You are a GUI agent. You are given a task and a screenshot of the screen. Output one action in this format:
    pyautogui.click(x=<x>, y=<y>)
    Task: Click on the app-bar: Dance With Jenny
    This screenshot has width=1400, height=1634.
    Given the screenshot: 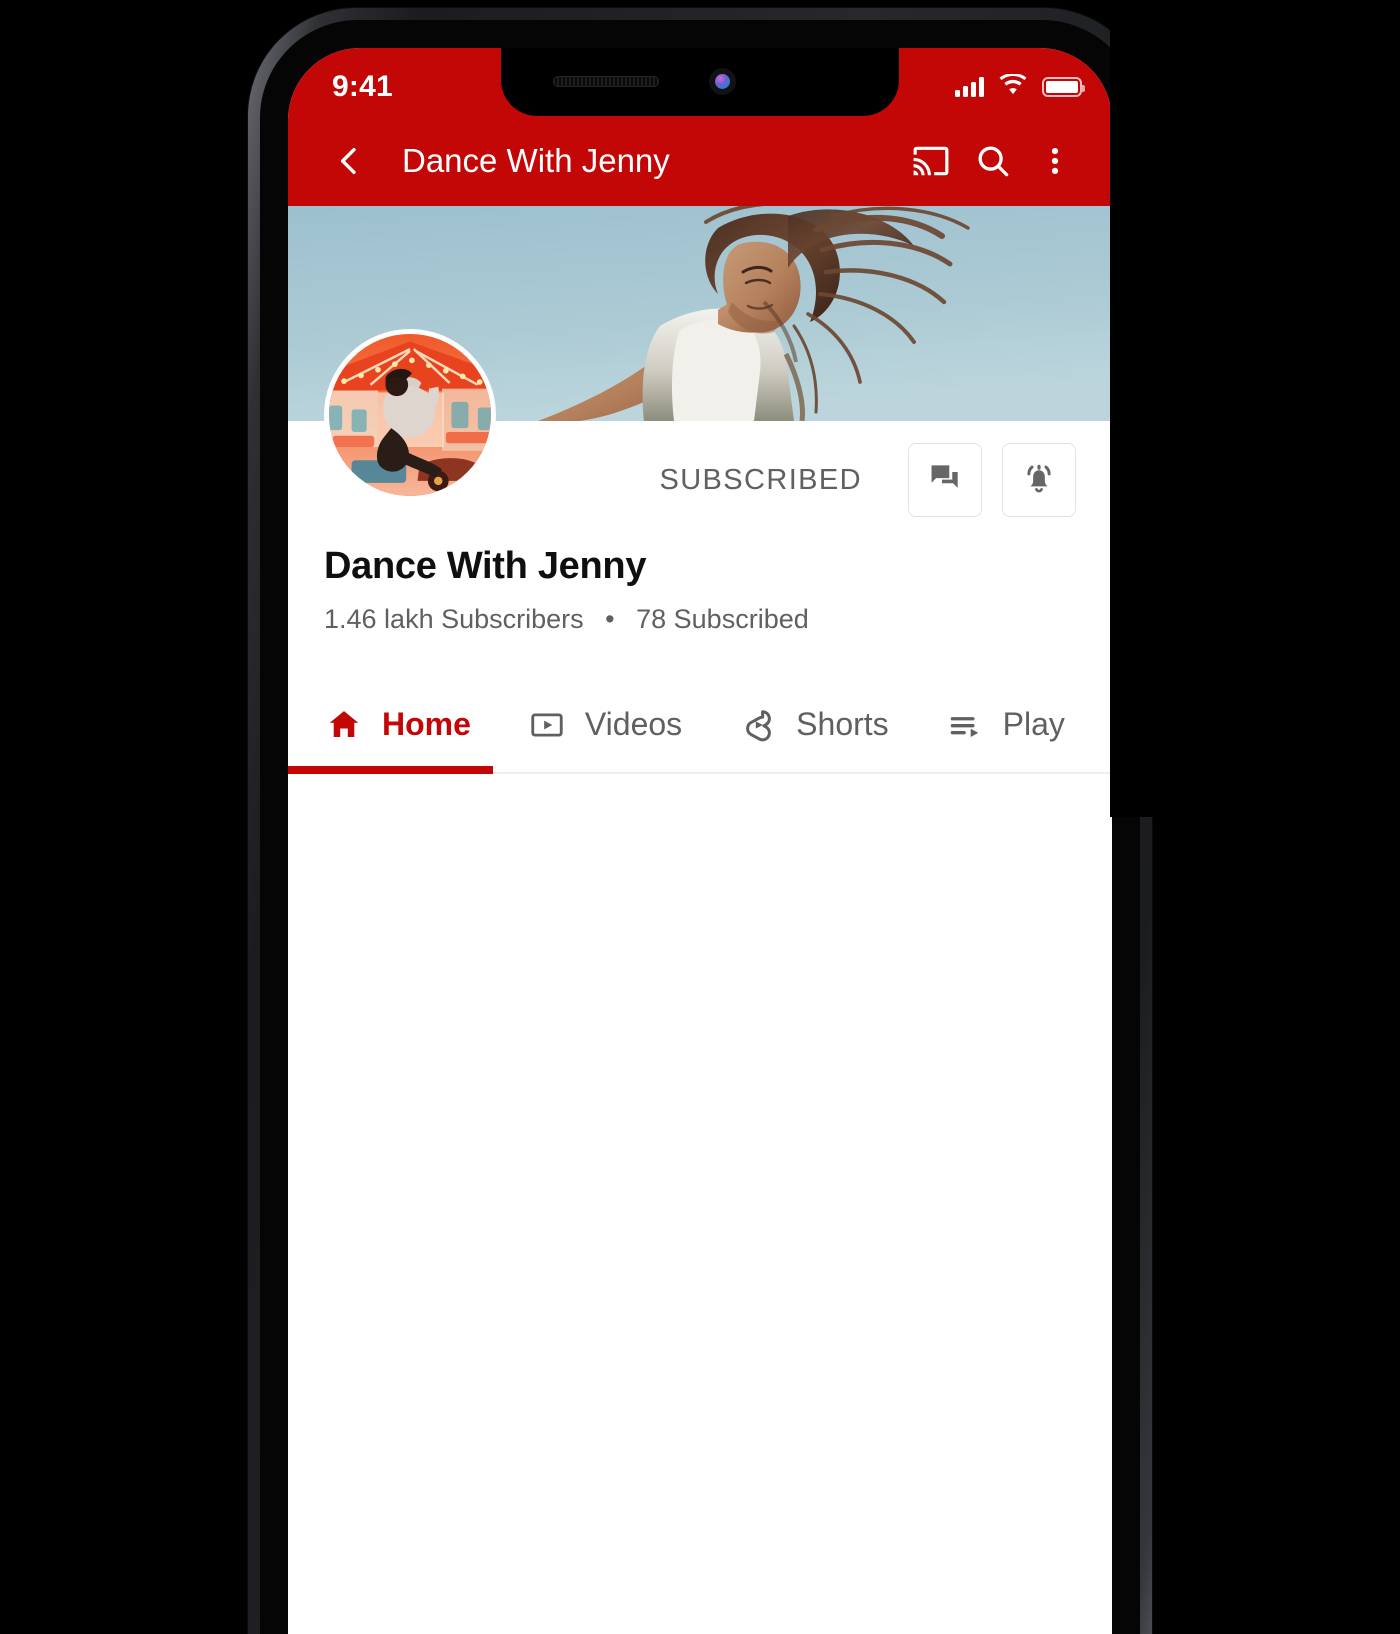 What is the action you would take?
    pyautogui.click(x=700, y=161)
    